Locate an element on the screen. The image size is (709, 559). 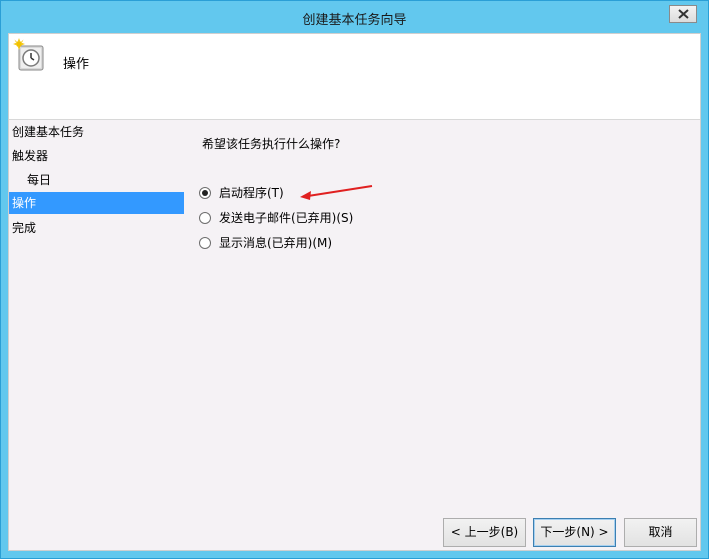
close-icon is located at coordinates (683, 14).